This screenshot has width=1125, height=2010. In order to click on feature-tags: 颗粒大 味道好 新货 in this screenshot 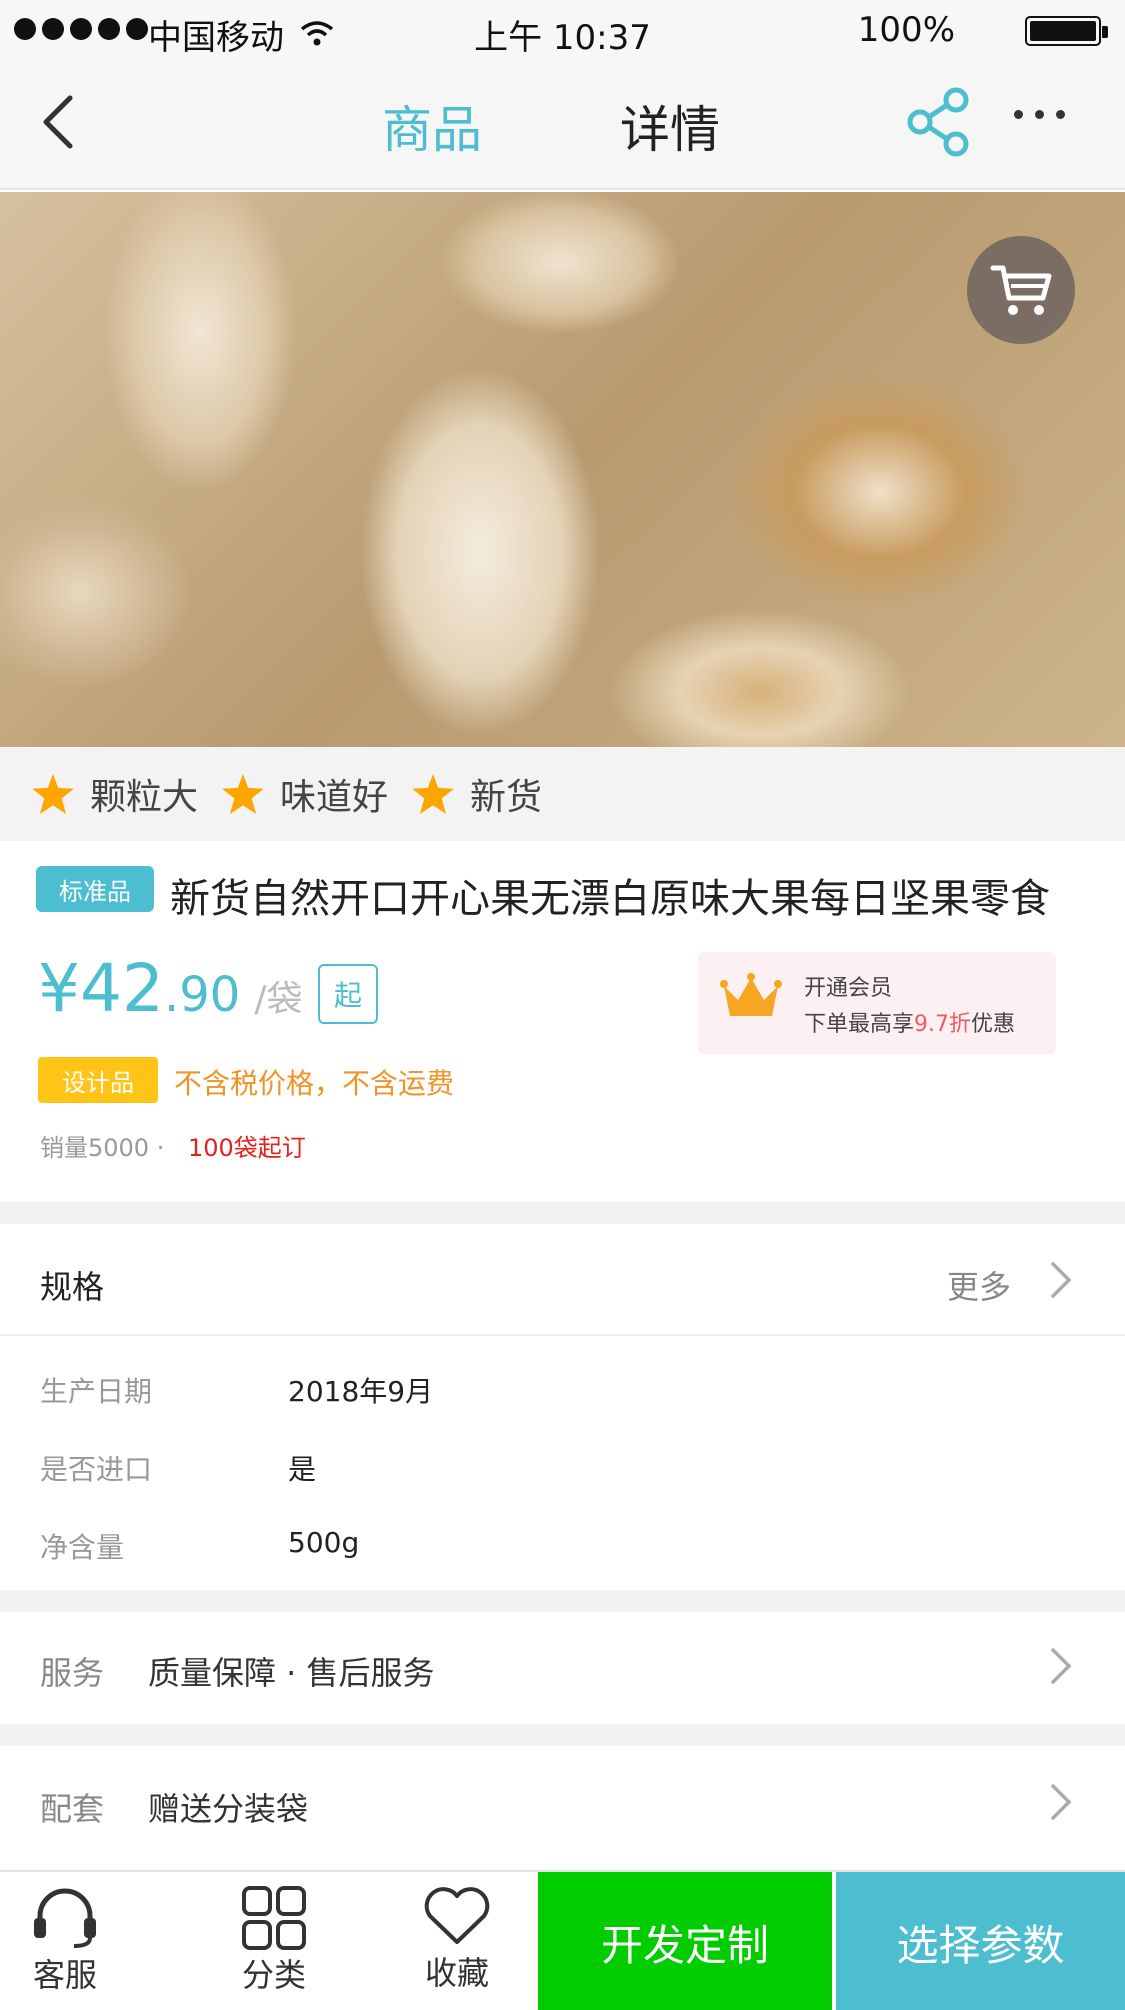, I will do `click(562, 794)`.